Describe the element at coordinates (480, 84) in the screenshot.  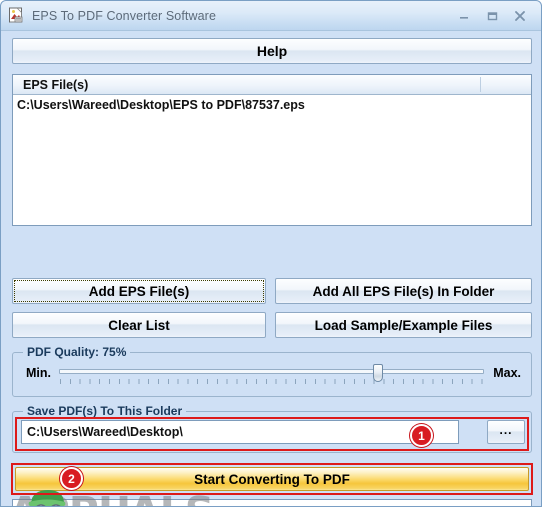
I see `column-divider` at that location.